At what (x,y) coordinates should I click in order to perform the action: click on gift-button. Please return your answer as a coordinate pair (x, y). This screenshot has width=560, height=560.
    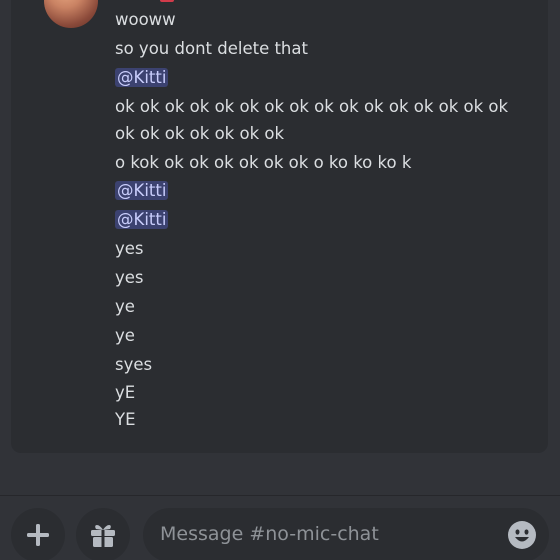
    Looking at the image, I should click on (103, 534).